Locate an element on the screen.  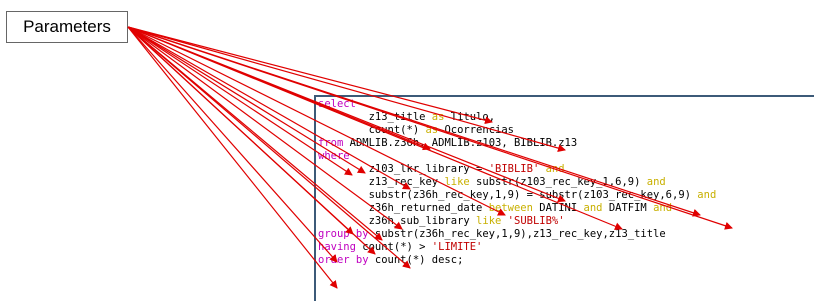
code-token: having is located at coordinates (337, 247).